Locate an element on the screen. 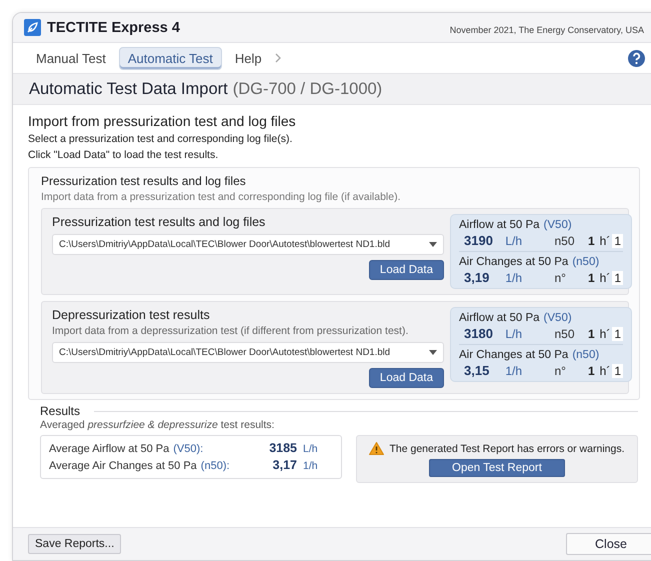  average-value: 3,17 is located at coordinates (284, 465).